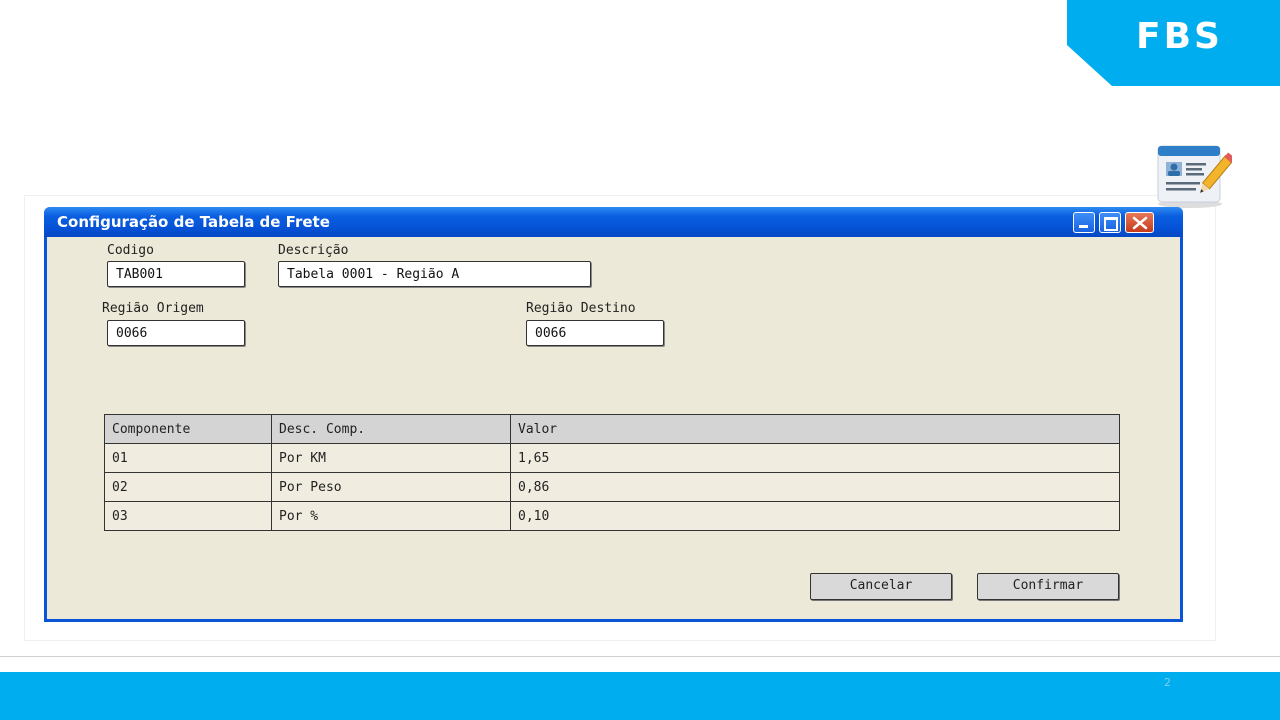 The width and height of the screenshot is (1280, 720). I want to click on codigo-field, so click(176, 274).